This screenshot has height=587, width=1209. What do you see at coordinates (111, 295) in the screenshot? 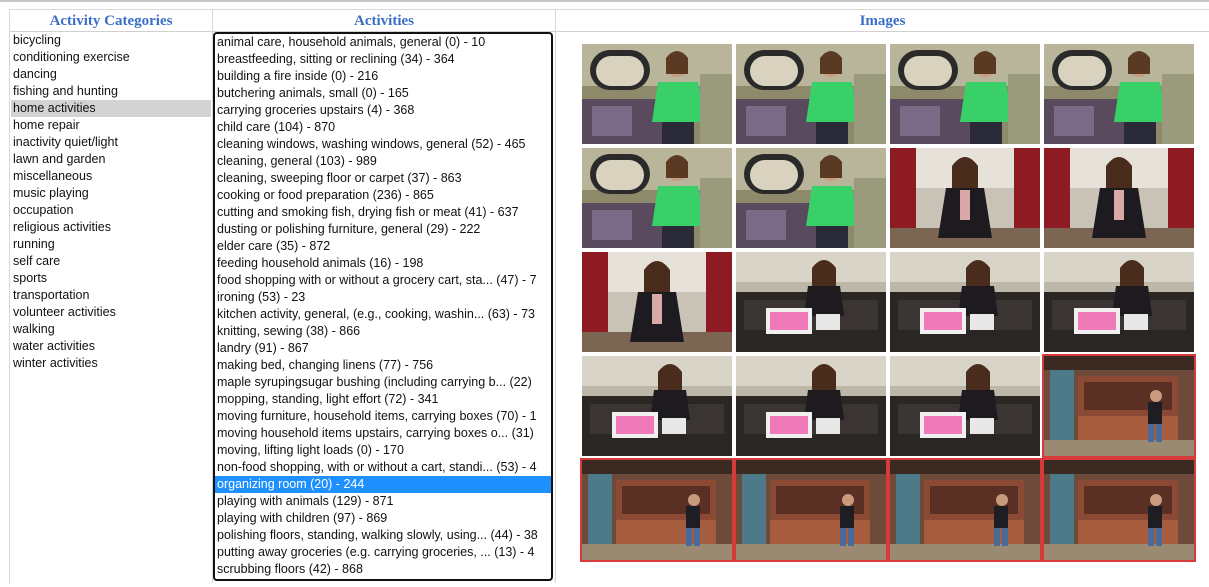
I see `category-item: transportation` at bounding box center [111, 295].